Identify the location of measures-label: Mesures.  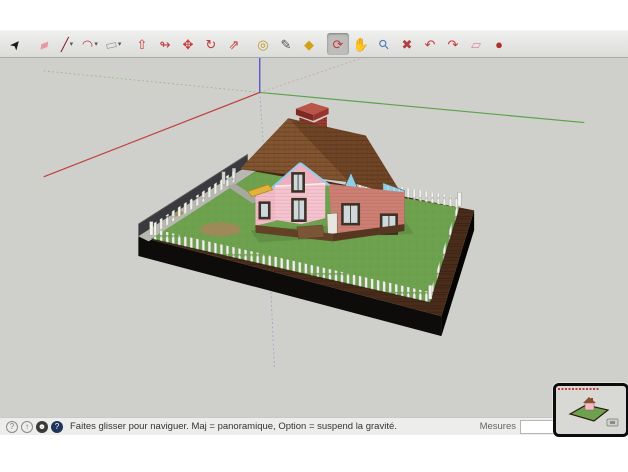
(497, 426).